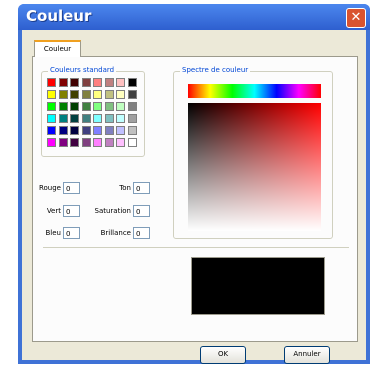 This screenshot has height=370, width=374. Describe the element at coordinates (356, 18) in the screenshot. I see `close-icon: ✕` at that location.